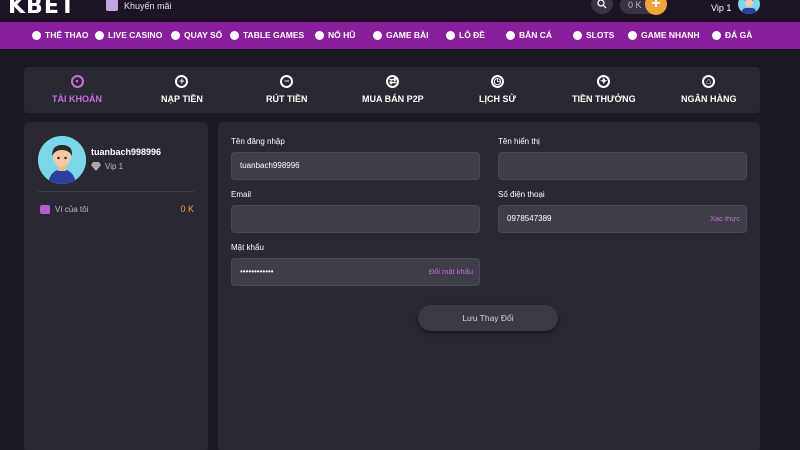 The width and height of the screenshot is (800, 450). I want to click on display-name-label: Tên hiển thị, so click(519, 141).